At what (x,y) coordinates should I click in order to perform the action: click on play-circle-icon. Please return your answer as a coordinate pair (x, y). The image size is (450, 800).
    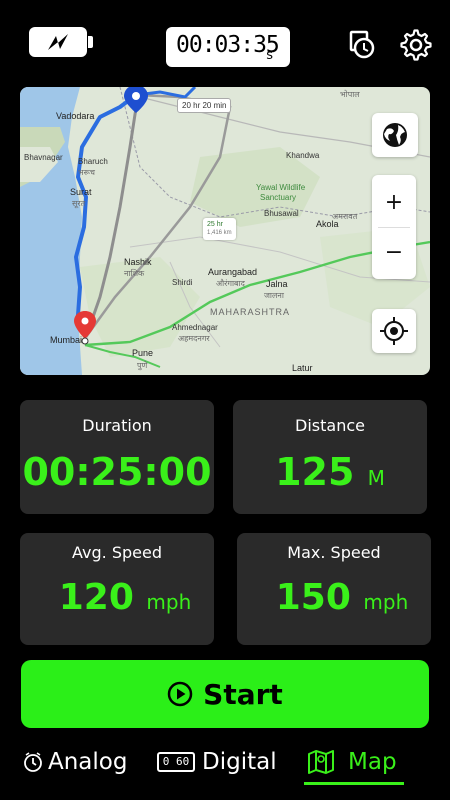
    Looking at the image, I should click on (180, 694).